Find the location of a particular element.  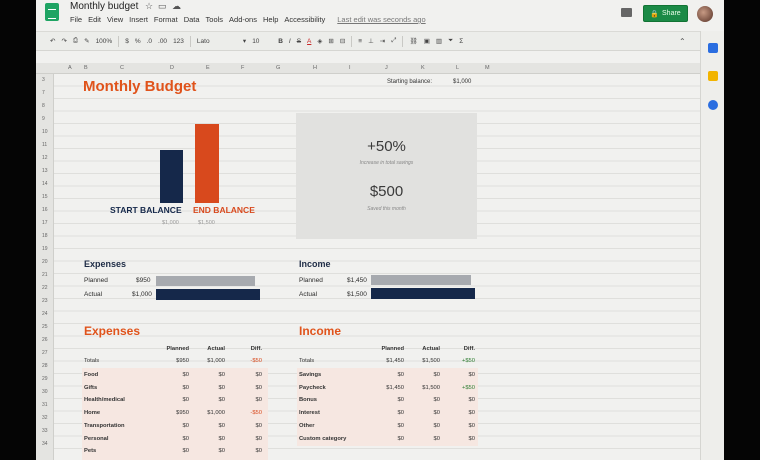

undo-icon: ↶ is located at coordinates (52, 41).